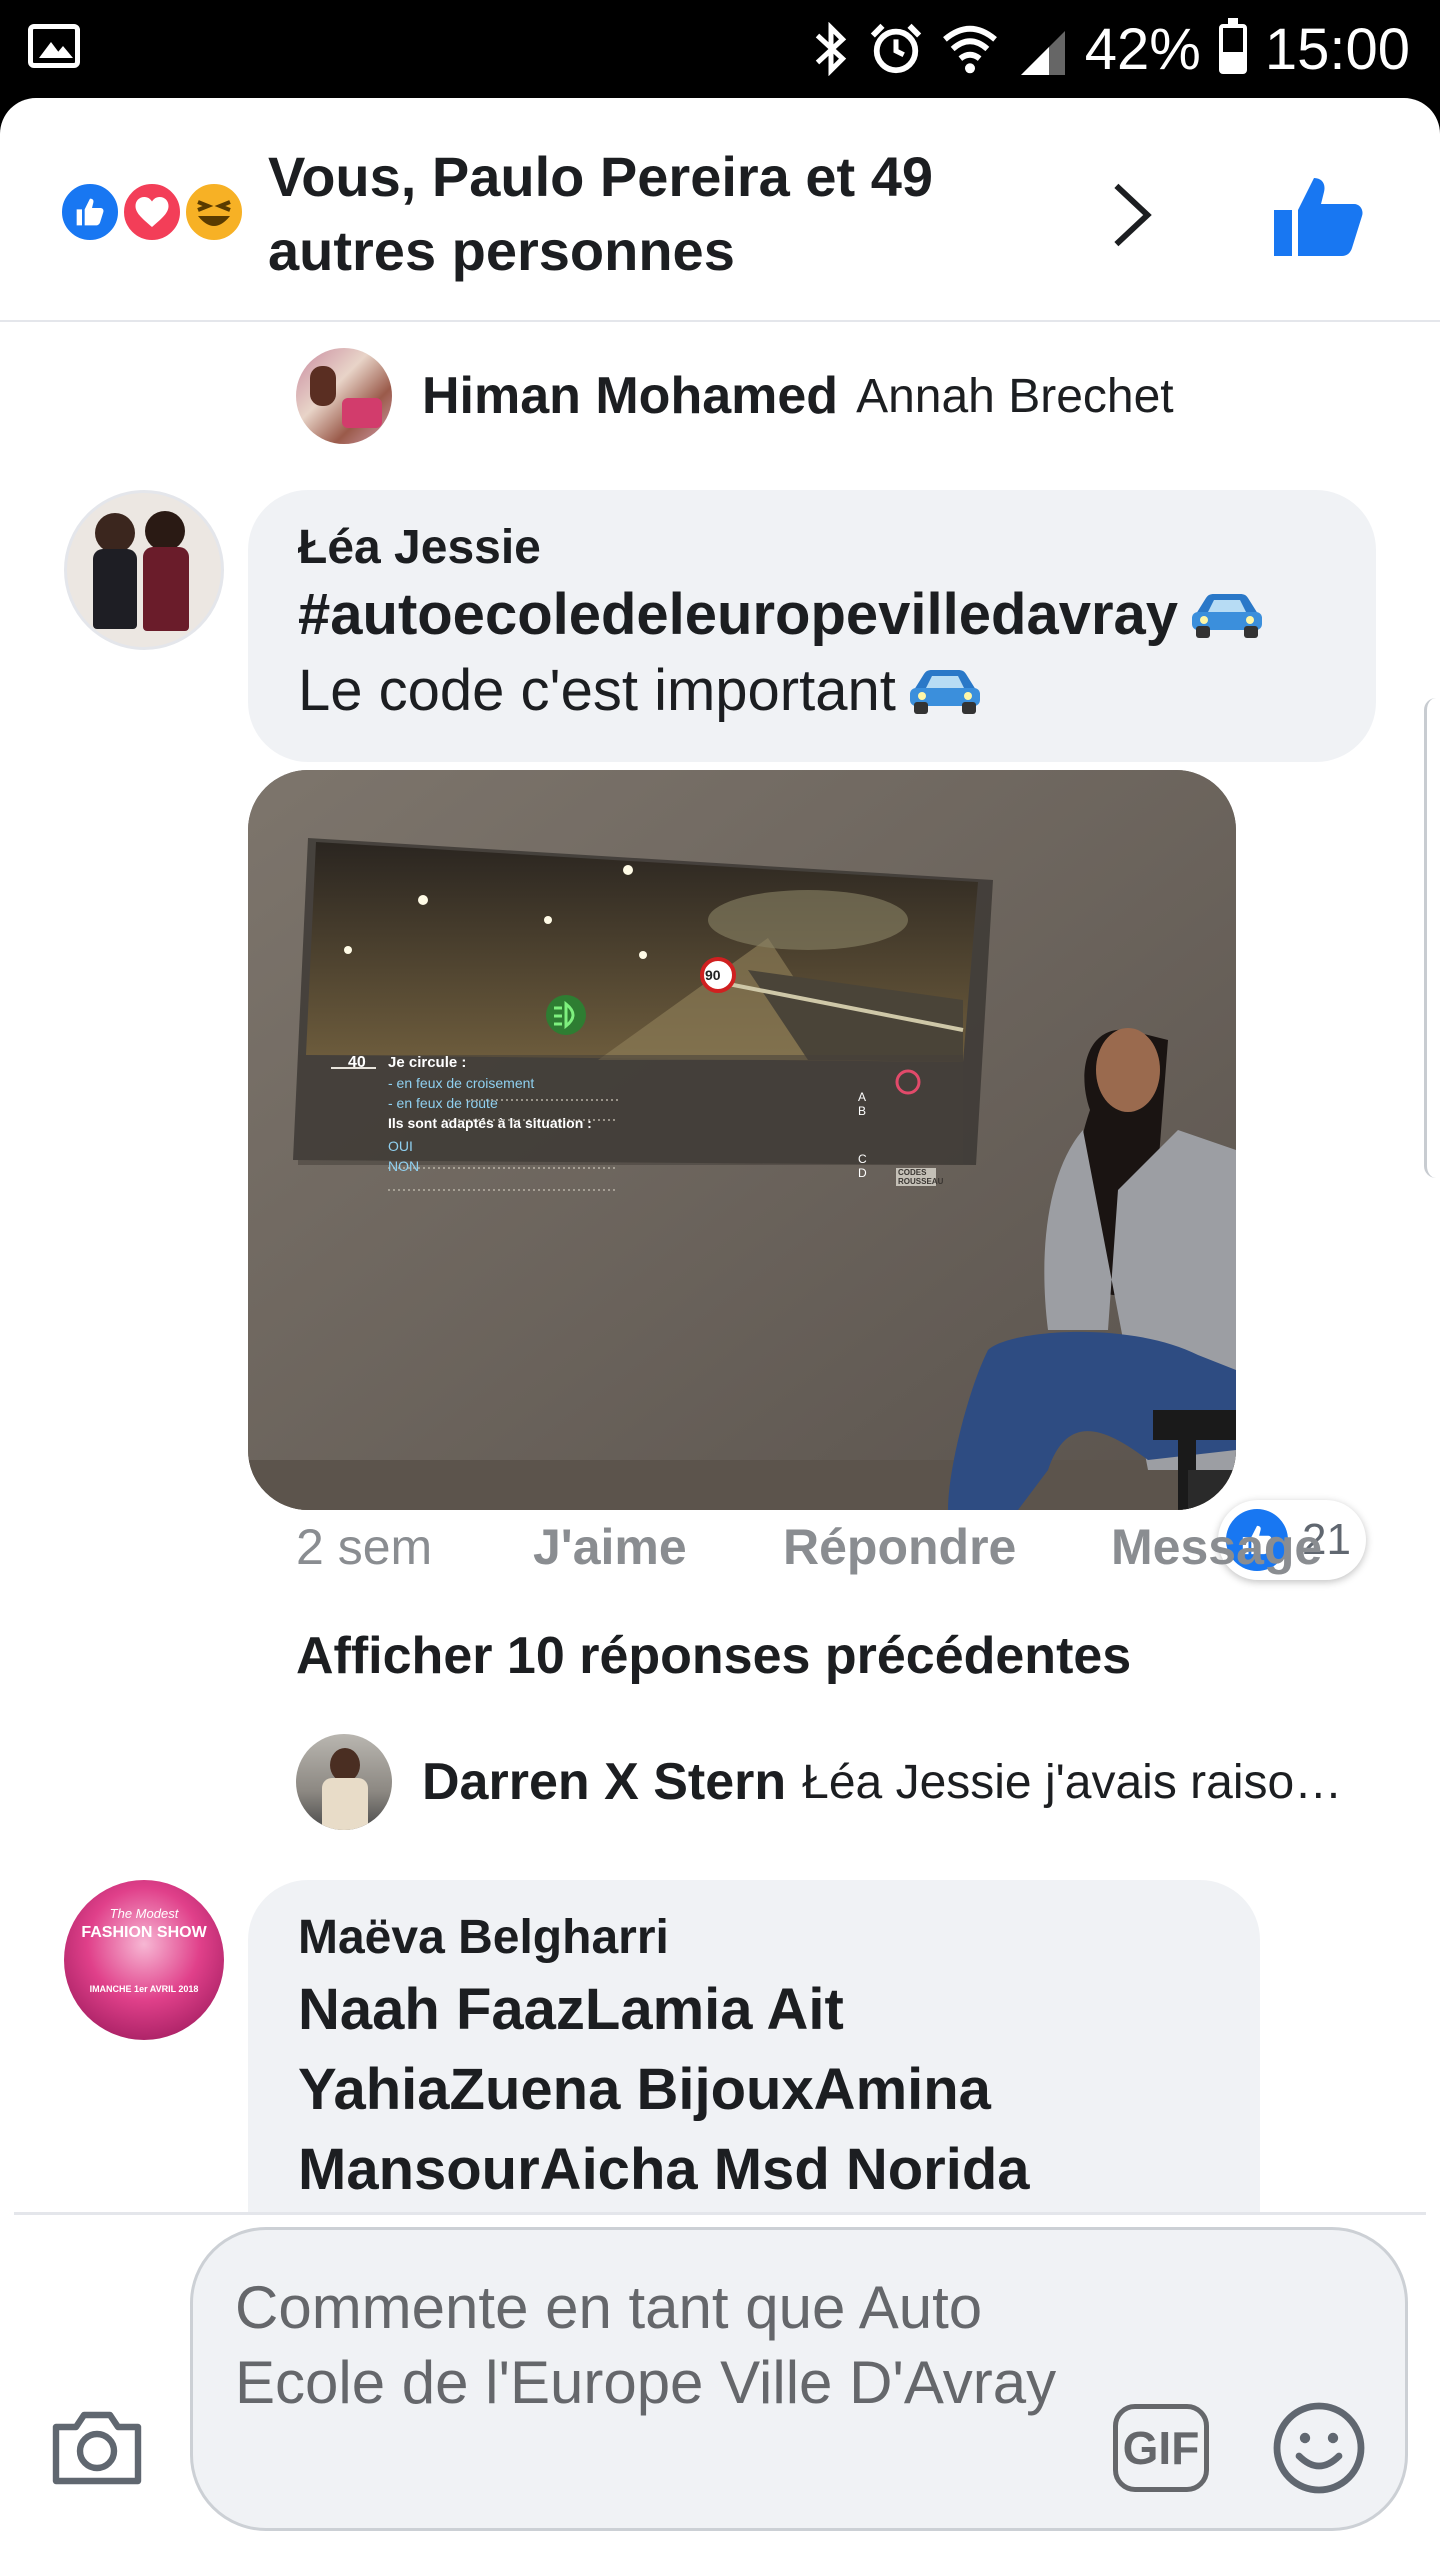 Image resolution: width=1440 pixels, height=2560 pixels. What do you see at coordinates (90, 212) in the screenshot?
I see `like-icon` at bounding box center [90, 212].